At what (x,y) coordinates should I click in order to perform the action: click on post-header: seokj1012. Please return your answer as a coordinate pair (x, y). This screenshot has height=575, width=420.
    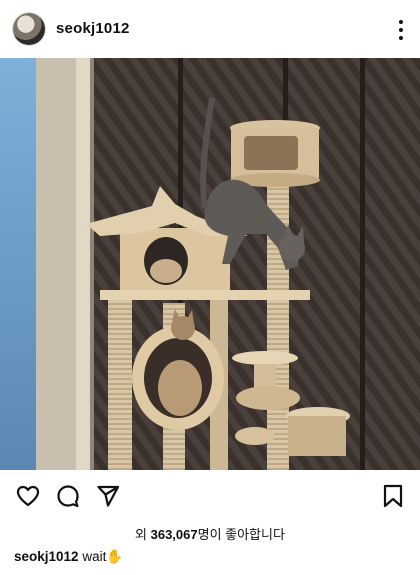
    Looking at the image, I should click on (210, 29).